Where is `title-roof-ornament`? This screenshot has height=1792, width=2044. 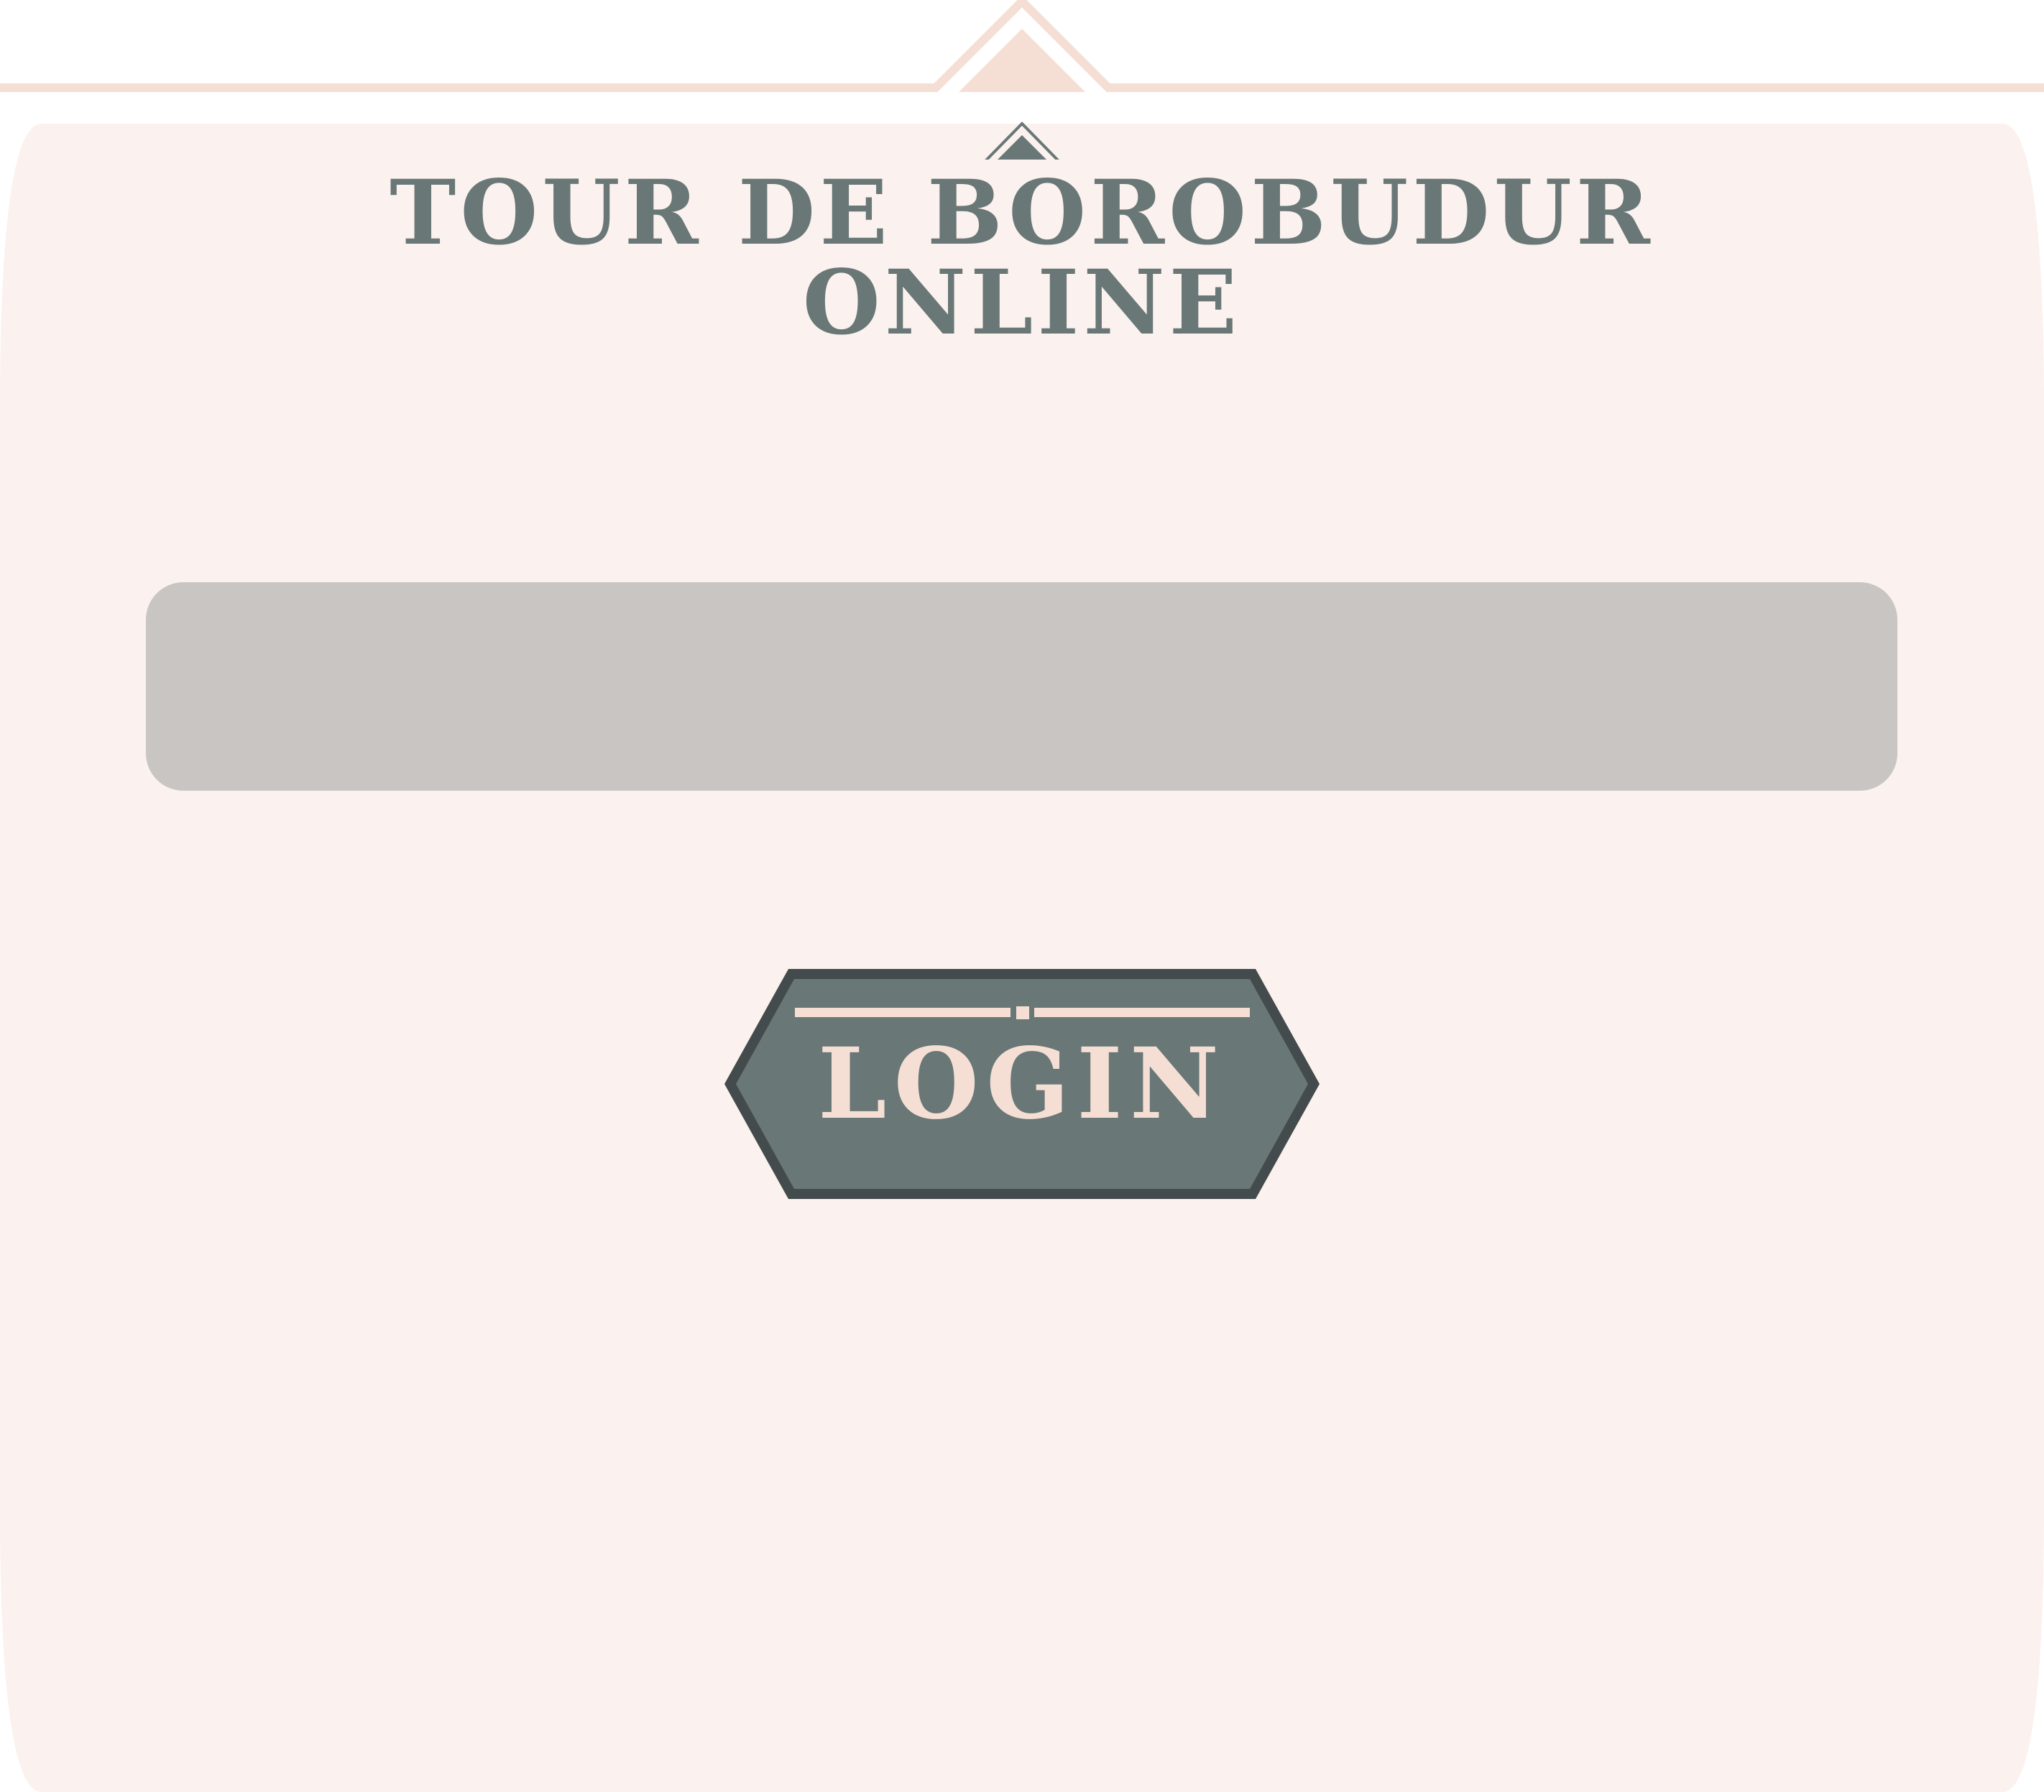
title-roof-ornament is located at coordinates (1021, 141).